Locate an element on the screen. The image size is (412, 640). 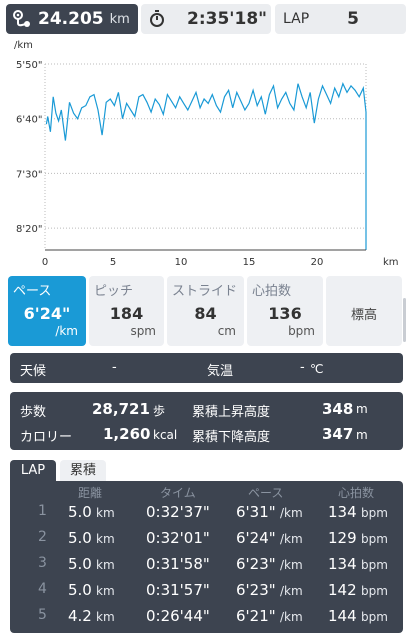
metric-label: ストライド is located at coordinates (205, 291).